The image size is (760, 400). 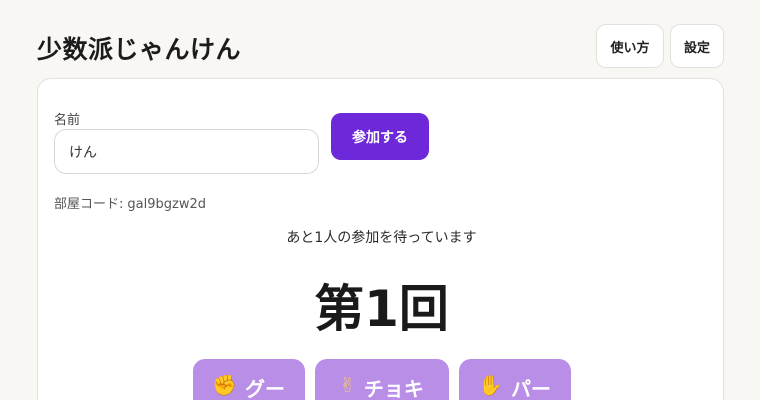 I want to click on paper-button: ✋ パー, so click(x=514, y=379).